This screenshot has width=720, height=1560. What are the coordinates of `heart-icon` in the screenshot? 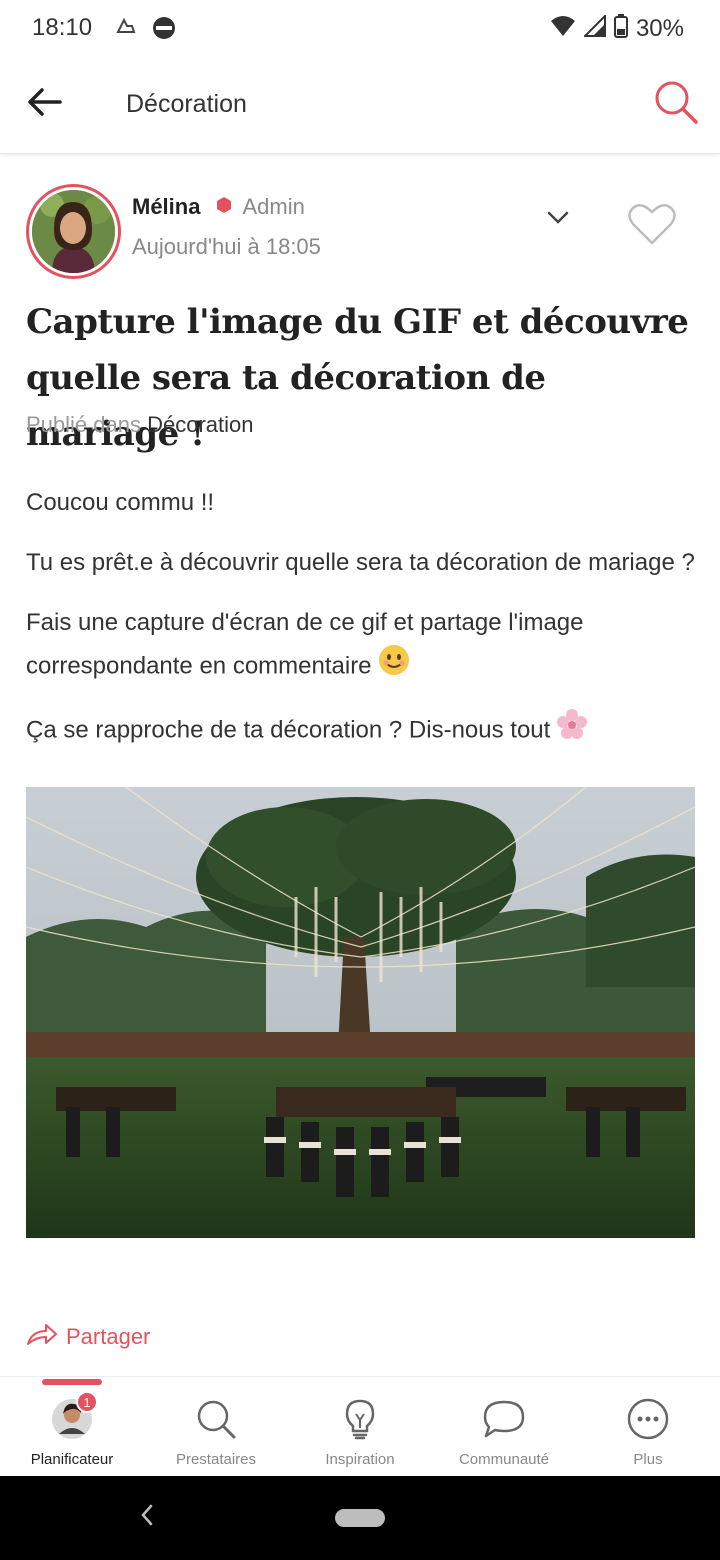 It's located at (652, 226).